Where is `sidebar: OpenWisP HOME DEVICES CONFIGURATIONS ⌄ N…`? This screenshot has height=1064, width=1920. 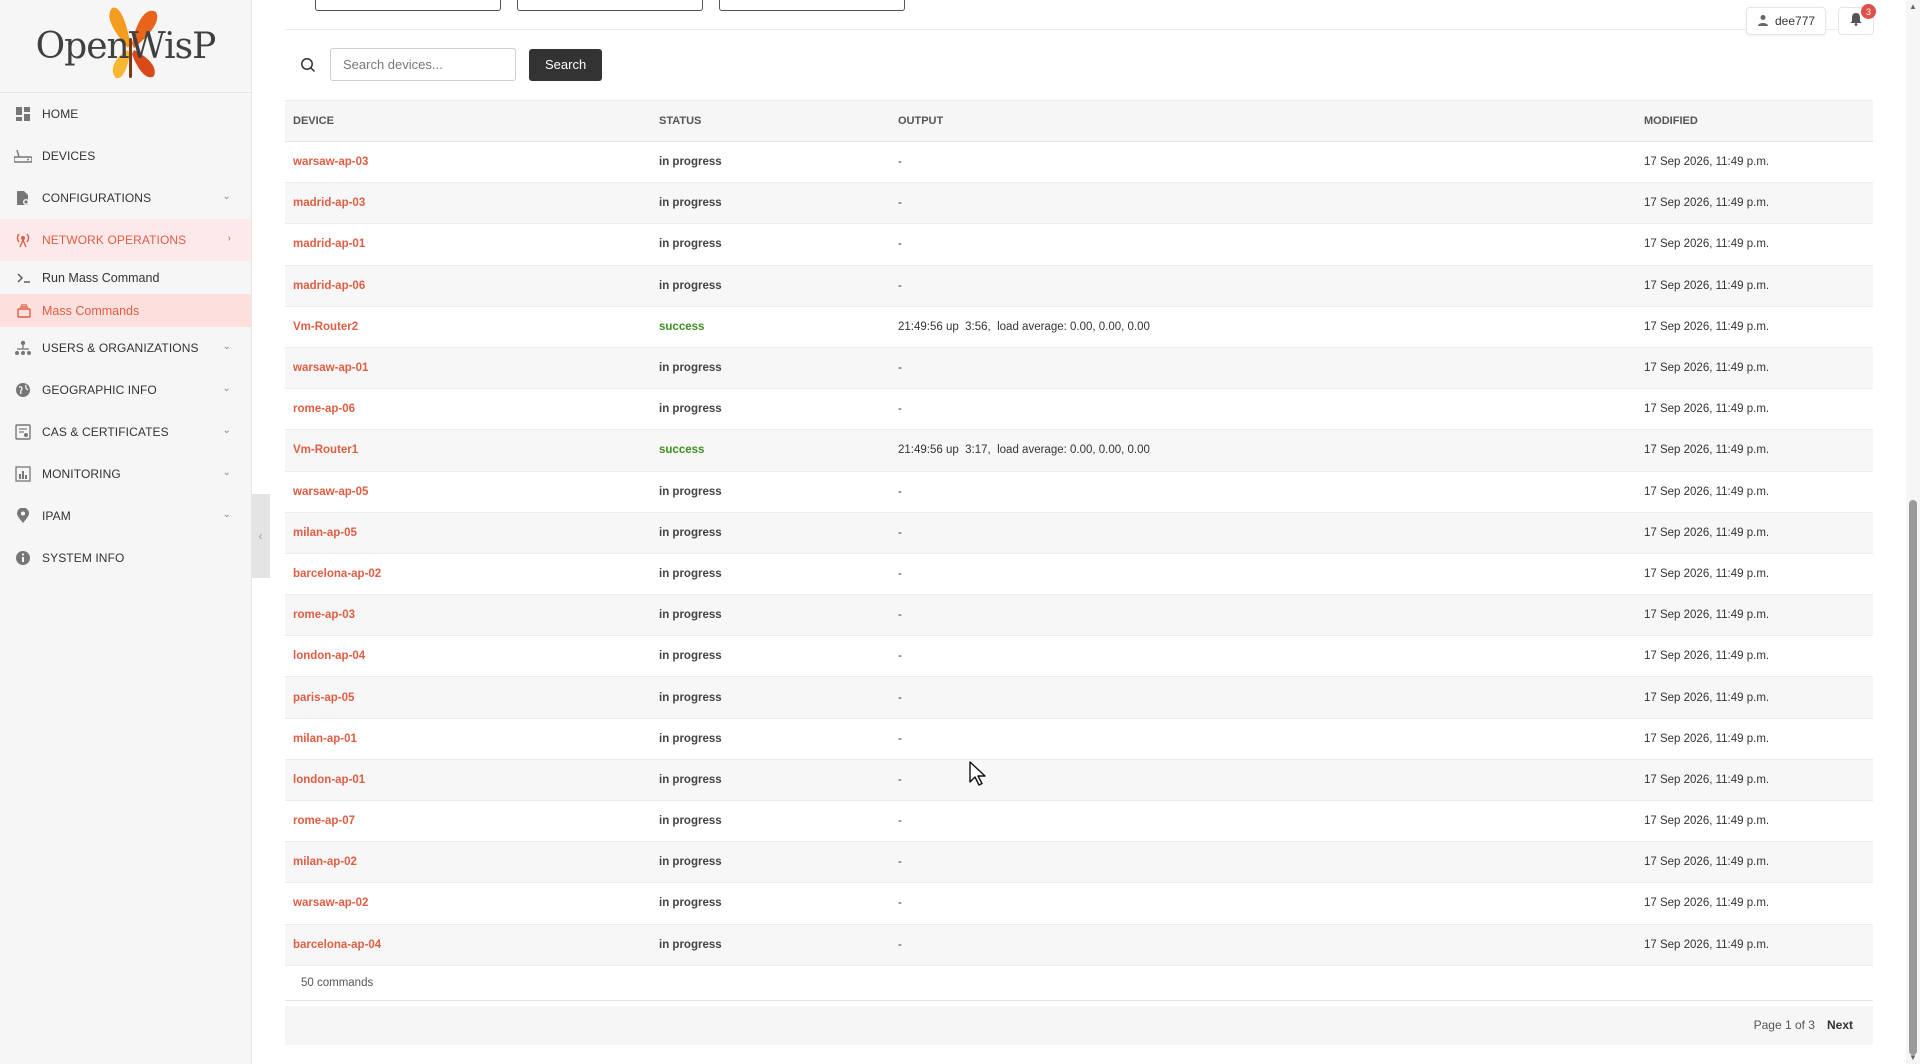 sidebar: OpenWisP HOME DEVICES CONFIGURATIONS ⌄ N… is located at coordinates (126, 532).